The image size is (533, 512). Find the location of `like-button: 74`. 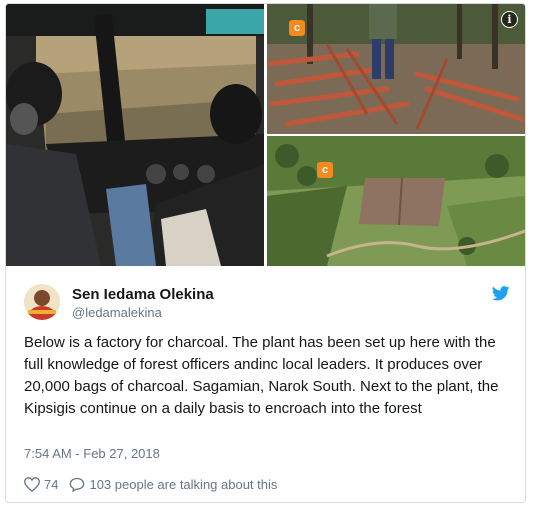

like-button: 74 is located at coordinates (46, 484).